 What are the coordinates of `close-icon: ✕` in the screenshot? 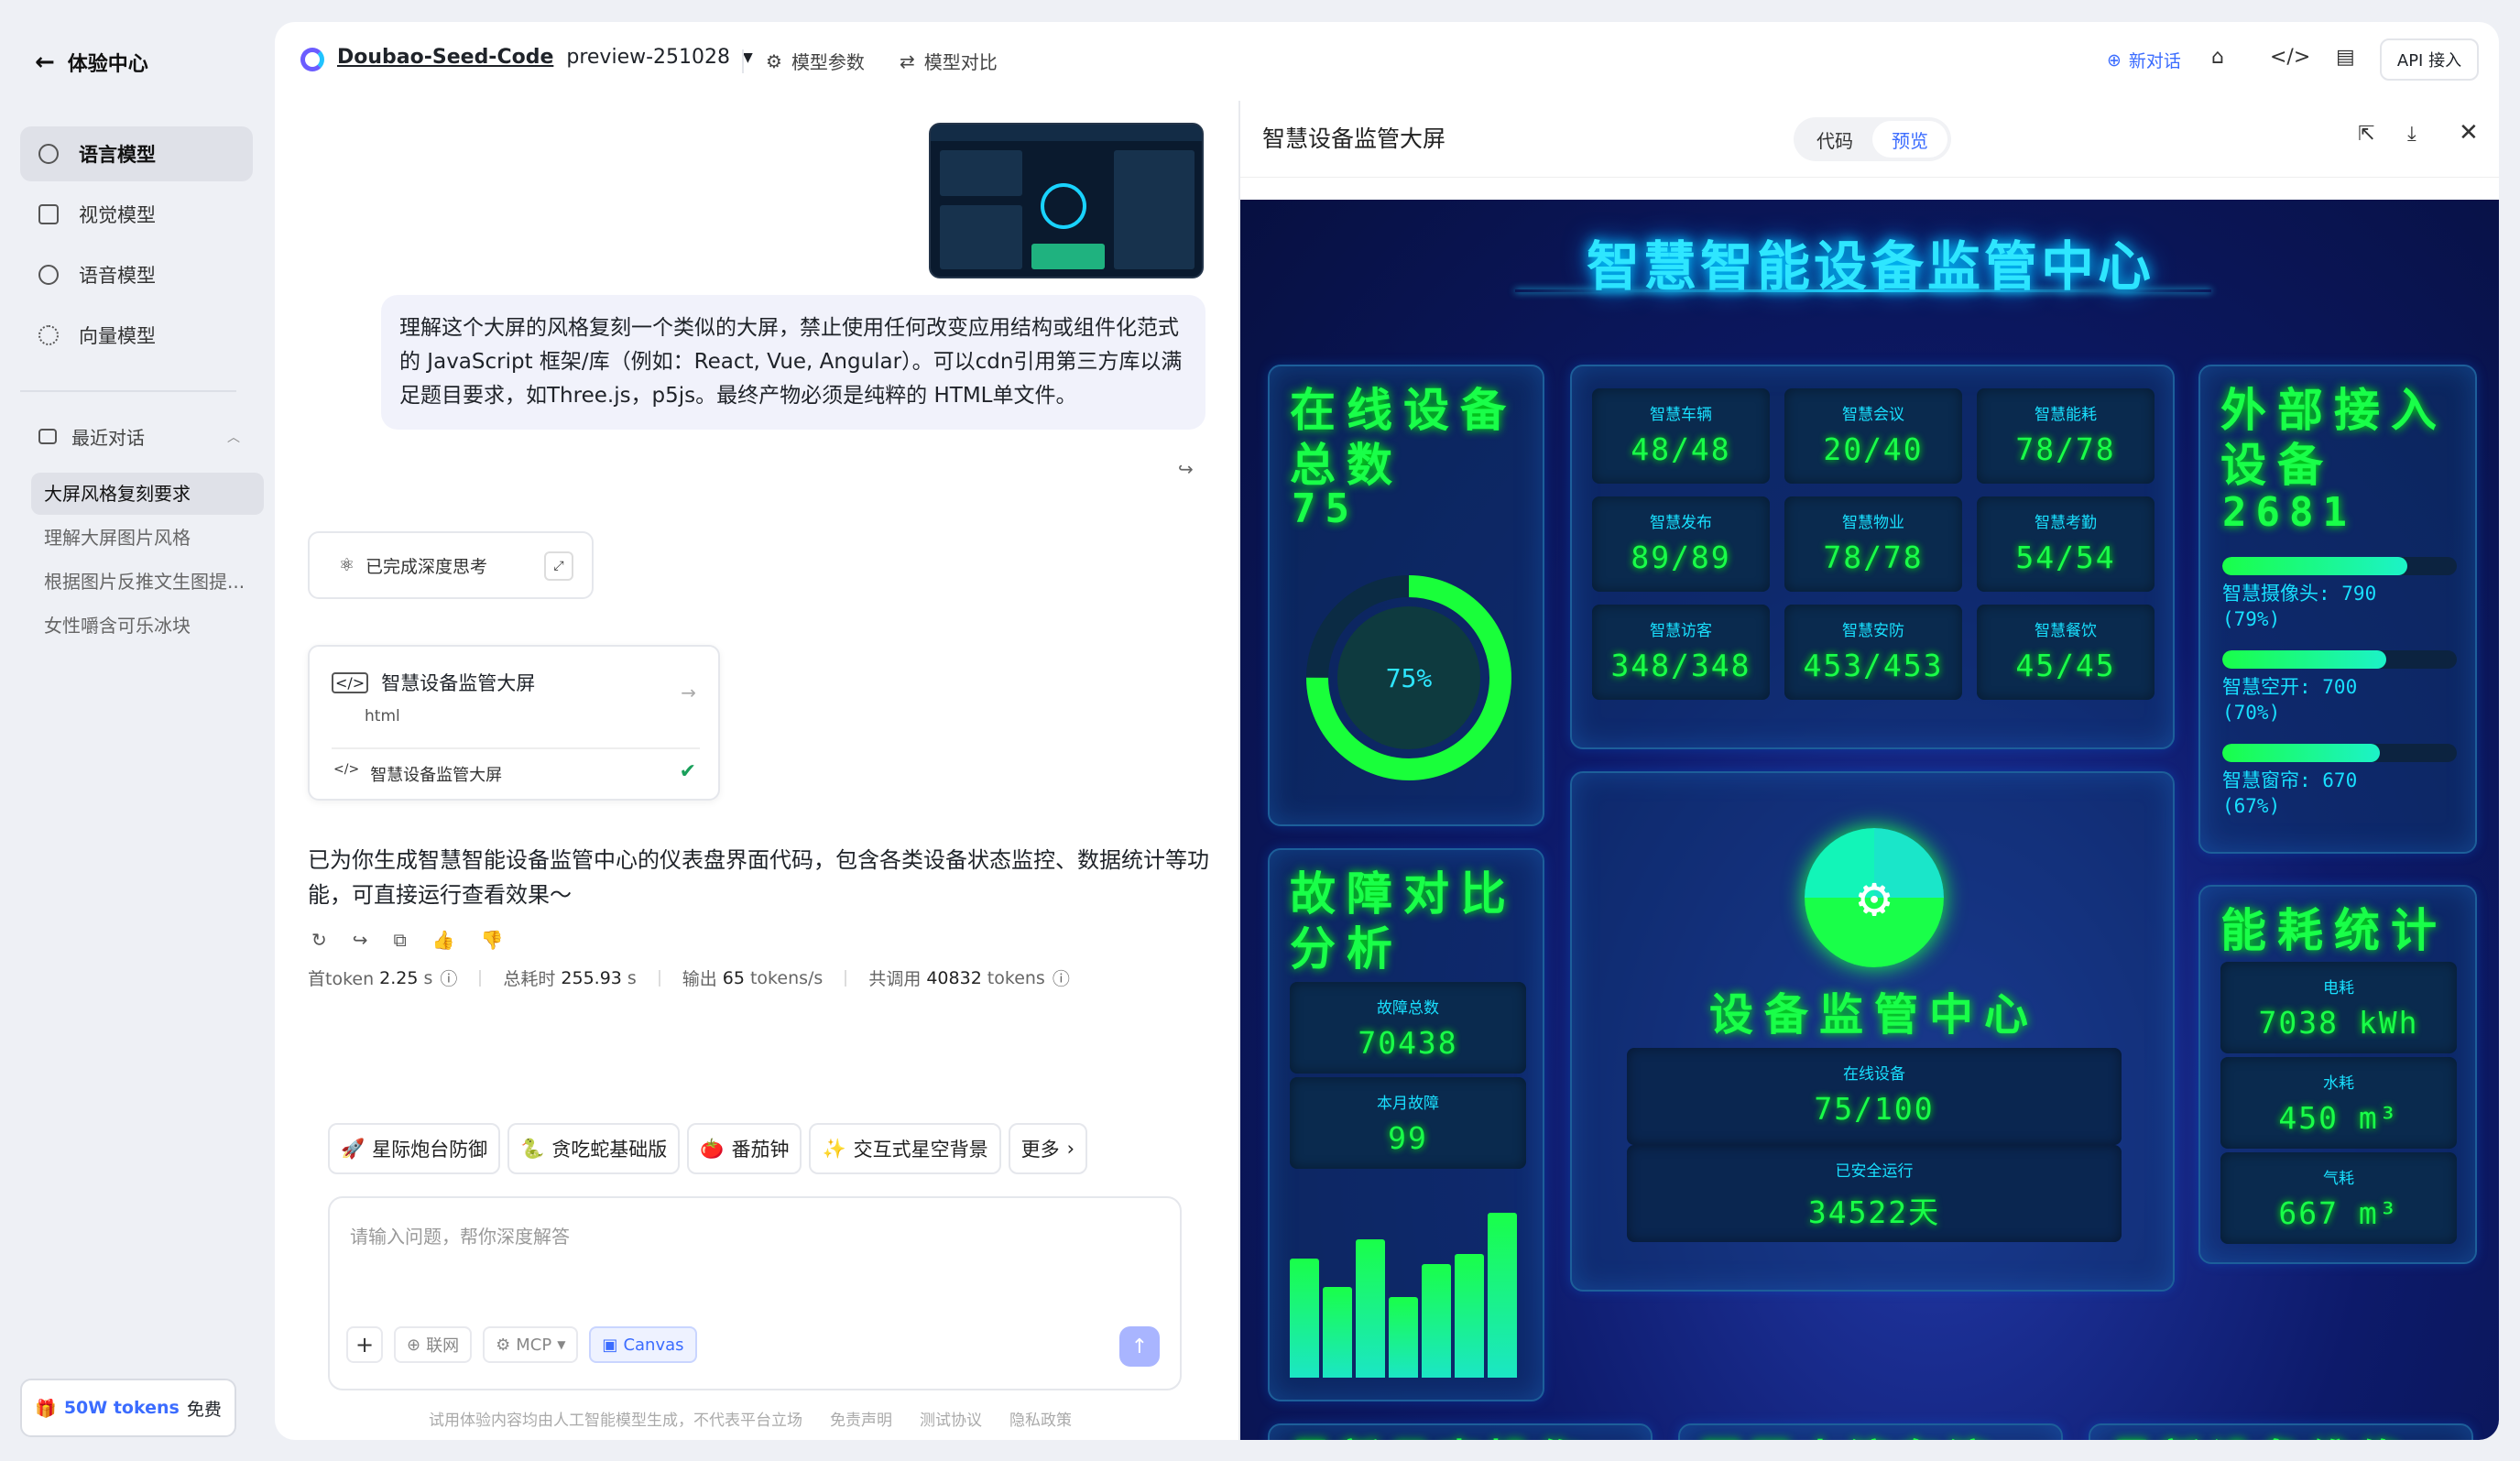 It's located at (2469, 133).